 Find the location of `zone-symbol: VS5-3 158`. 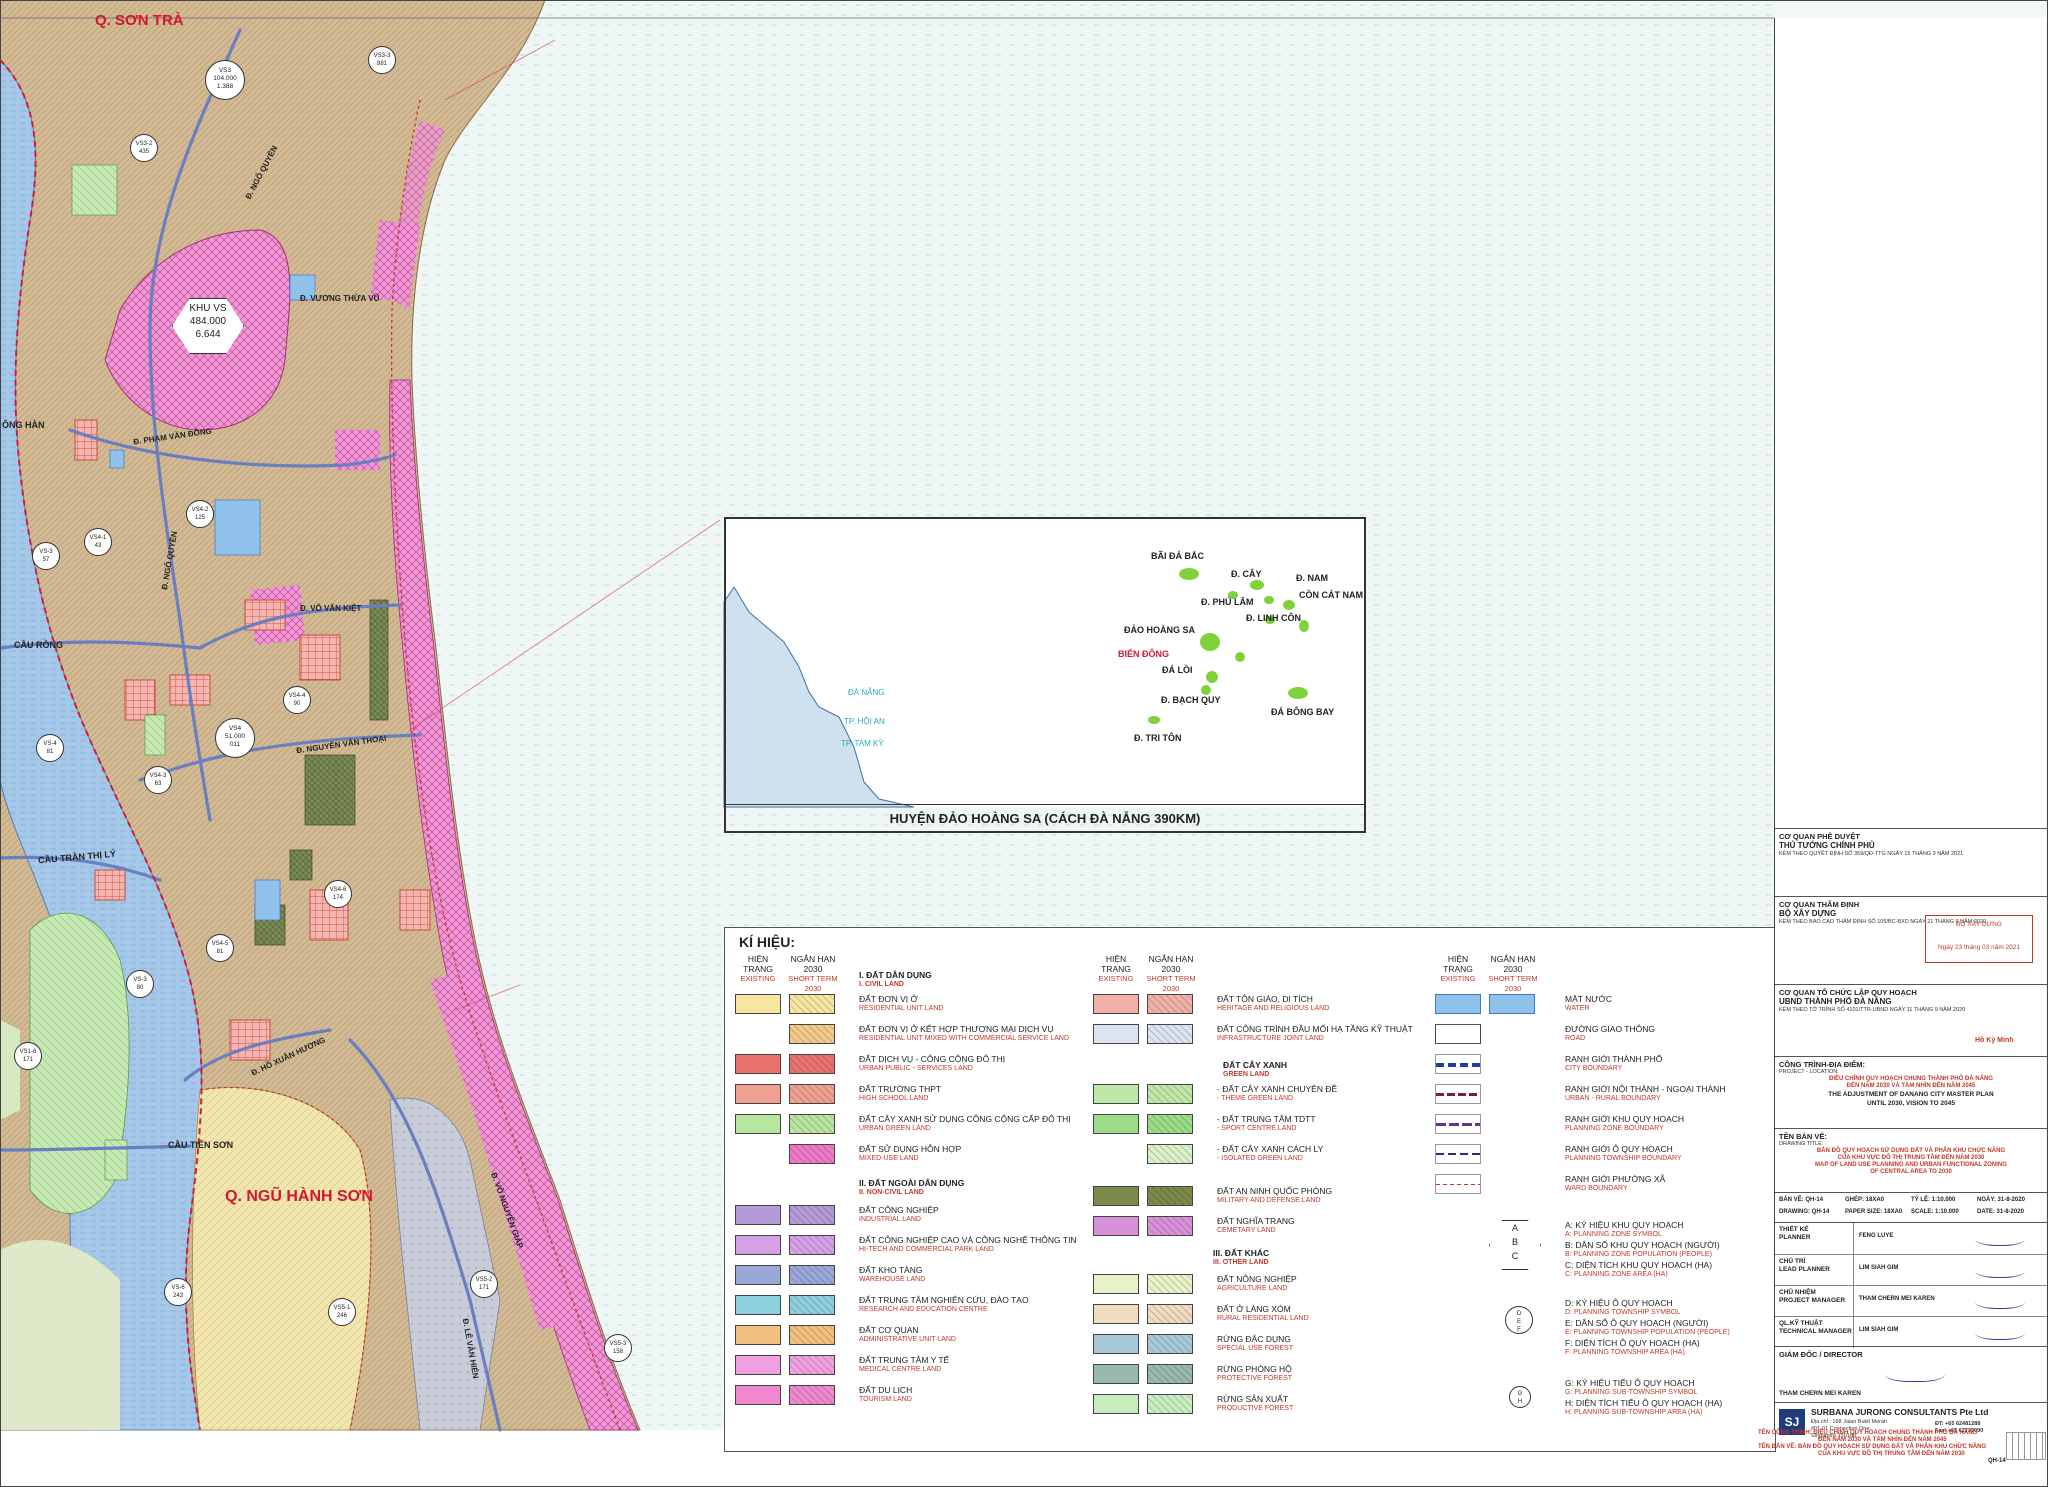

zone-symbol: VS5-3 158 is located at coordinates (618, 1348).